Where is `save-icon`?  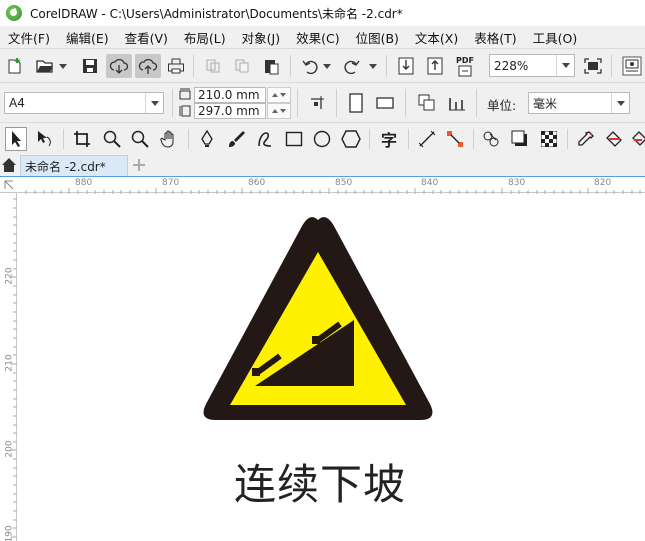 save-icon is located at coordinates (90, 66).